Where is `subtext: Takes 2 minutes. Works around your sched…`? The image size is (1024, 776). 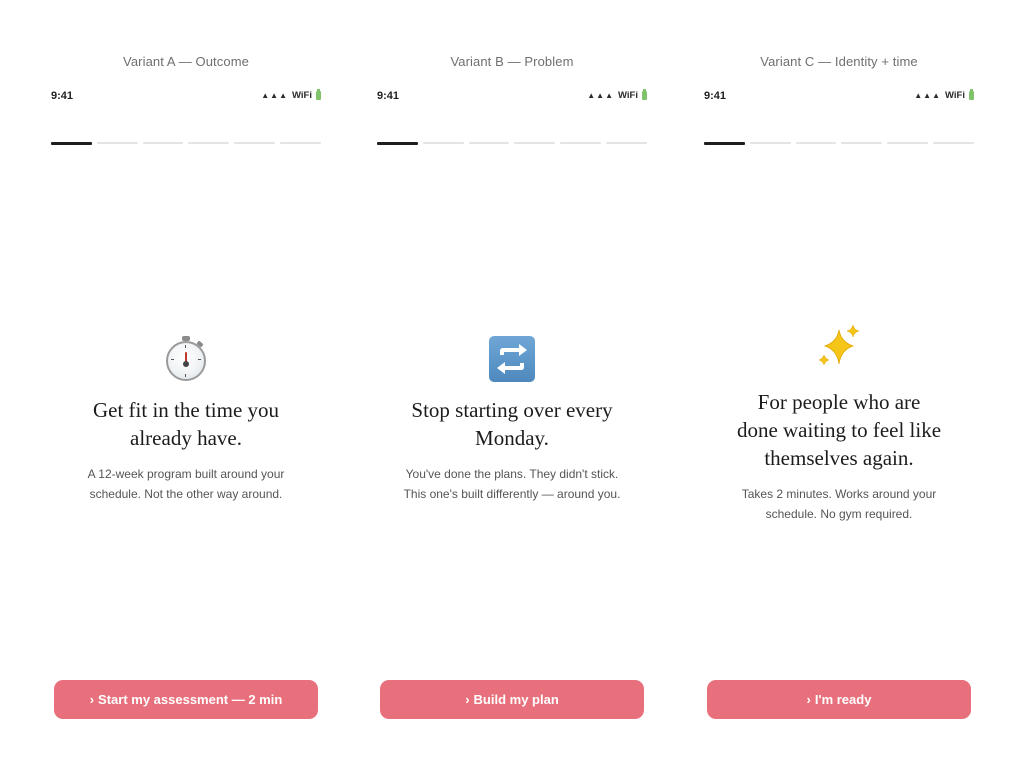 subtext: Takes 2 minutes. Works around your sched… is located at coordinates (839, 504).